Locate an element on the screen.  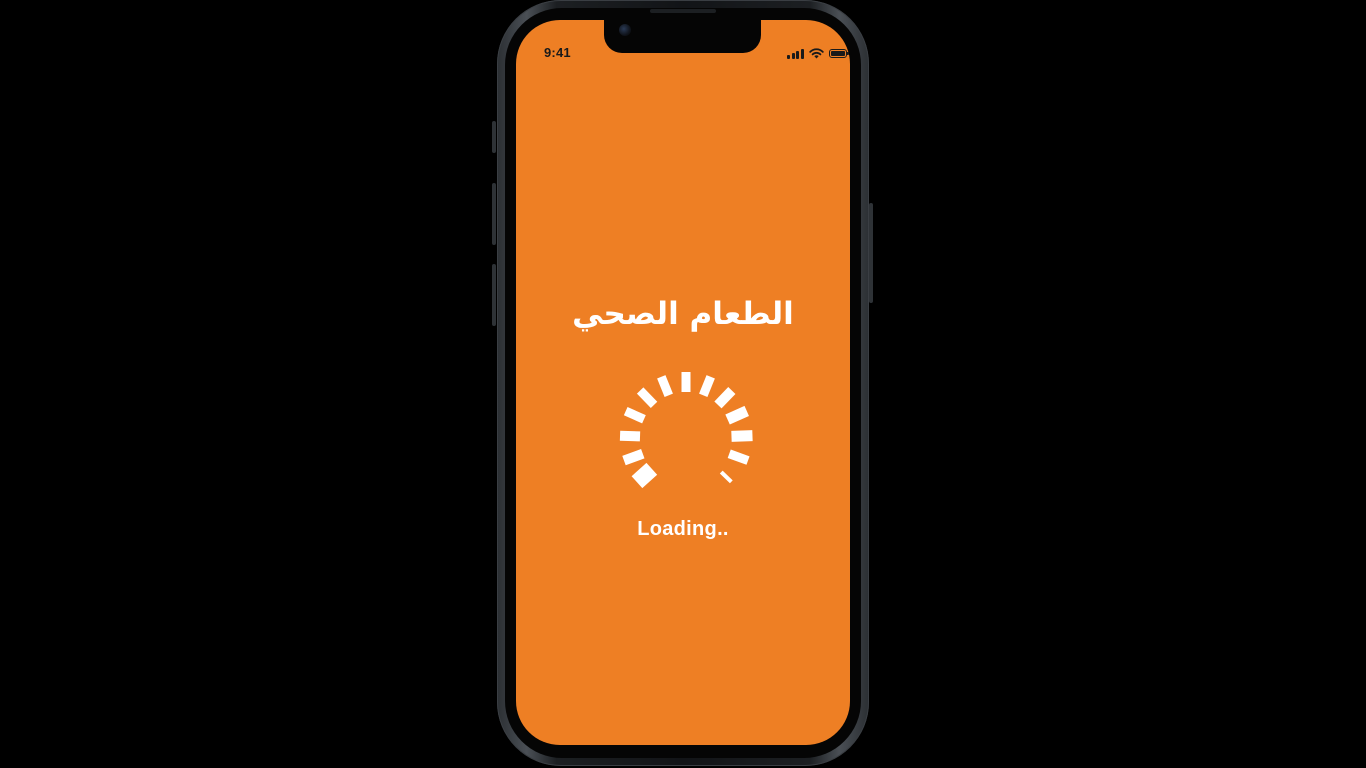
front-camera is located at coordinates (625, 30).